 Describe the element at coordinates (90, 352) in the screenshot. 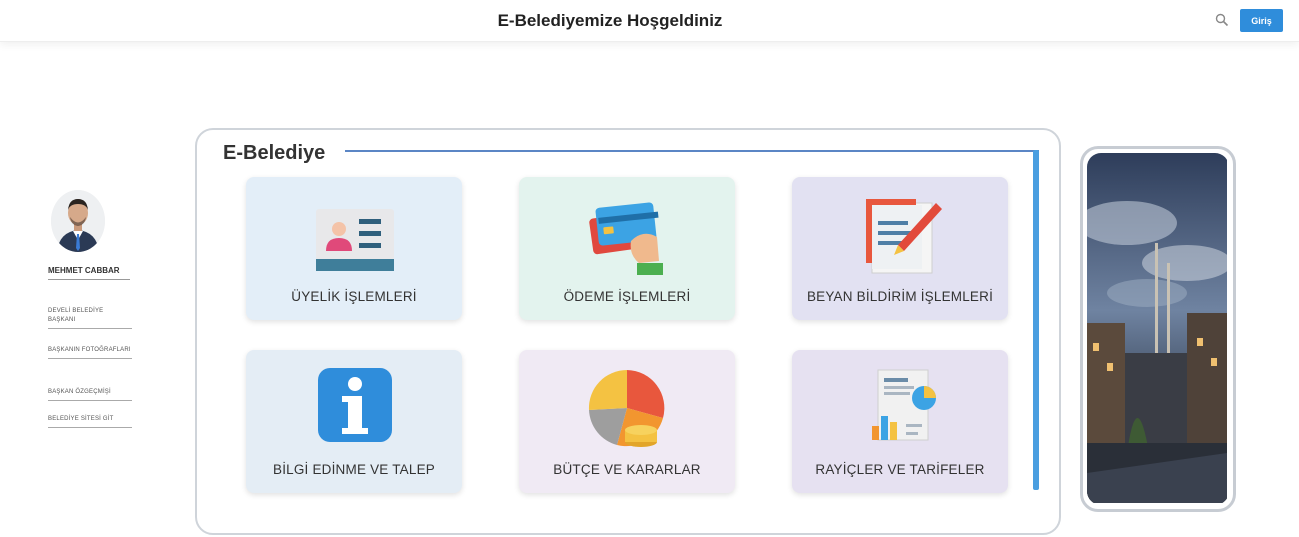

I see `sidebar-link-photos: BAŞKANIN FOTOĞRAFLARI` at that location.